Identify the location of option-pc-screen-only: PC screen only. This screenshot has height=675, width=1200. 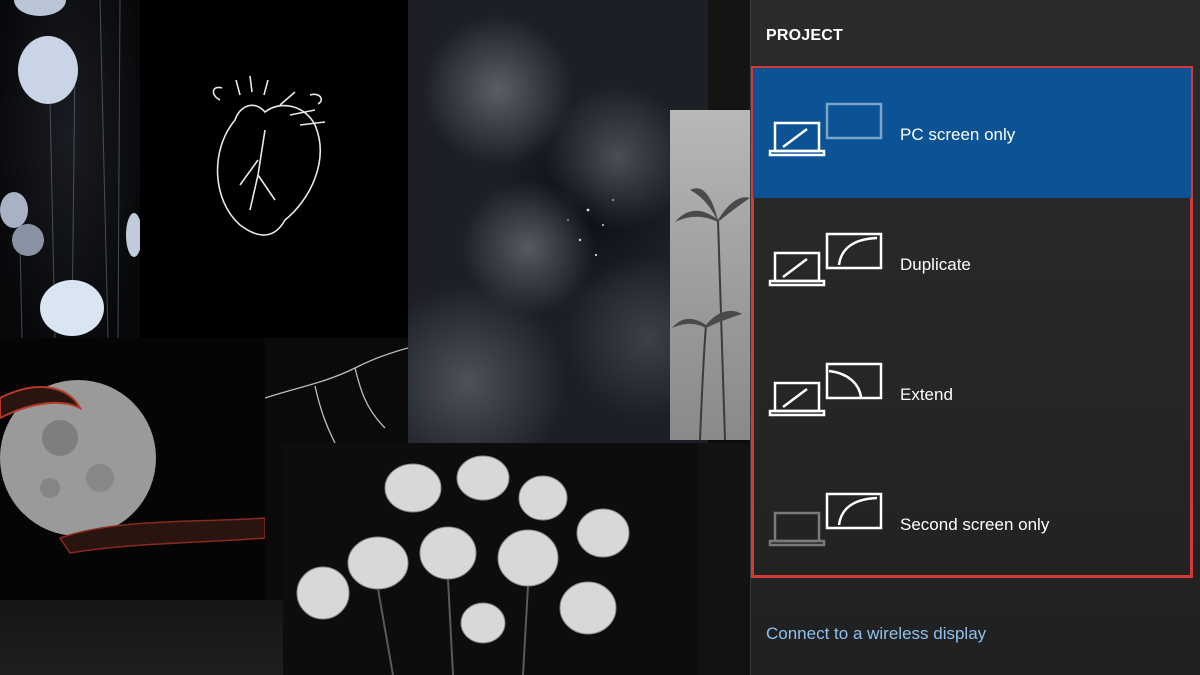
(972, 133).